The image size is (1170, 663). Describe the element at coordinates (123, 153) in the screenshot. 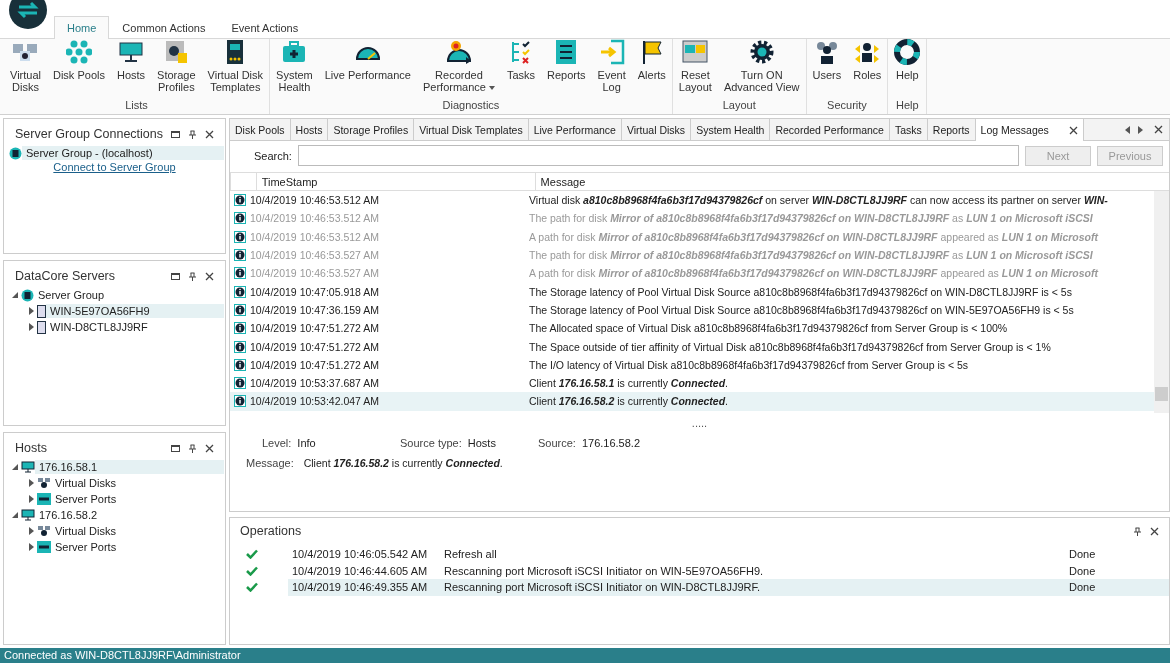

I see `tree-item: Server Group - (localhost)` at that location.